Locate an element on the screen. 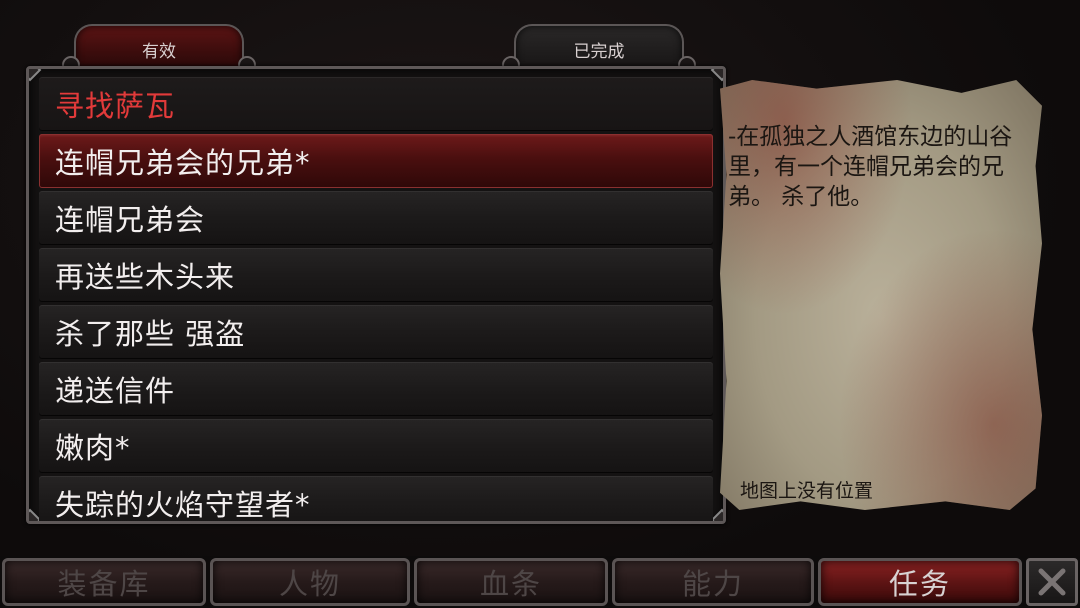 This screenshot has width=1080, height=608. nav-button-label: 装备库 is located at coordinates (104, 584).